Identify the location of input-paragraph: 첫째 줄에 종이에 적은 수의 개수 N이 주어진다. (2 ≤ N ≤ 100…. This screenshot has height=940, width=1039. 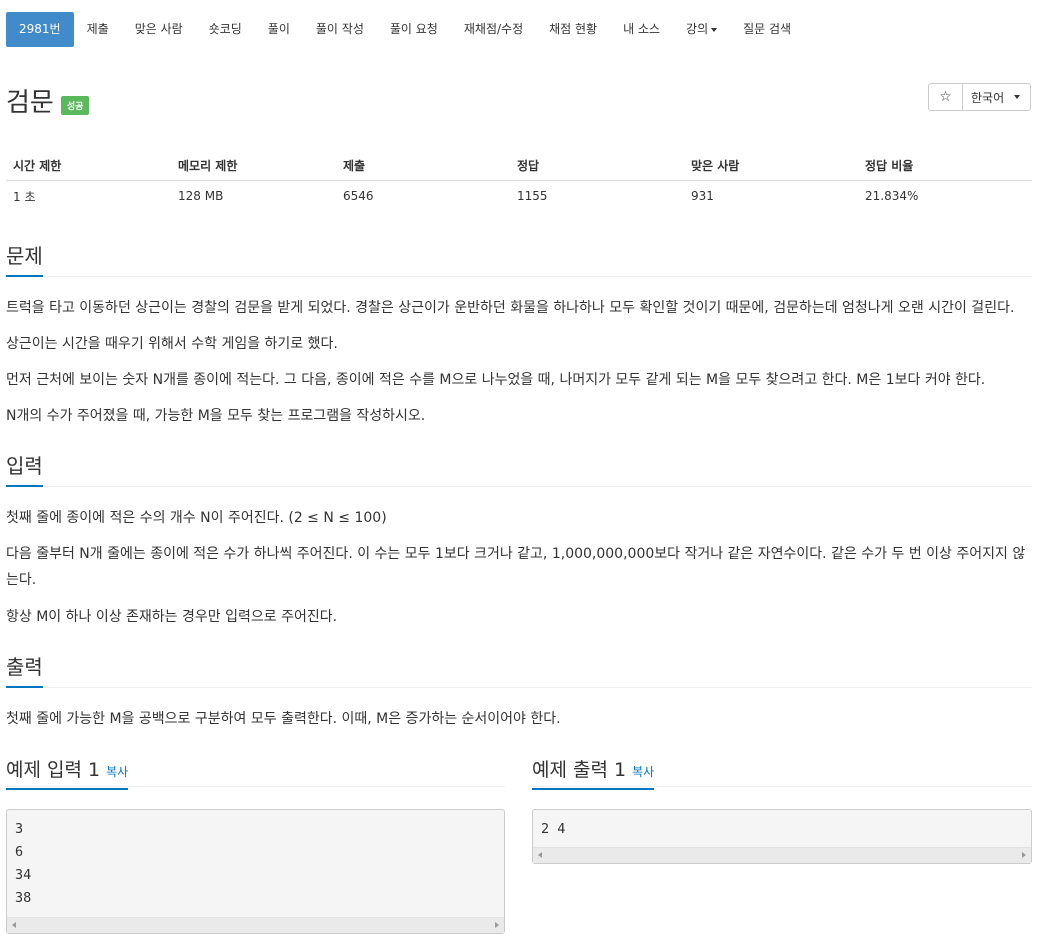
(196, 518).